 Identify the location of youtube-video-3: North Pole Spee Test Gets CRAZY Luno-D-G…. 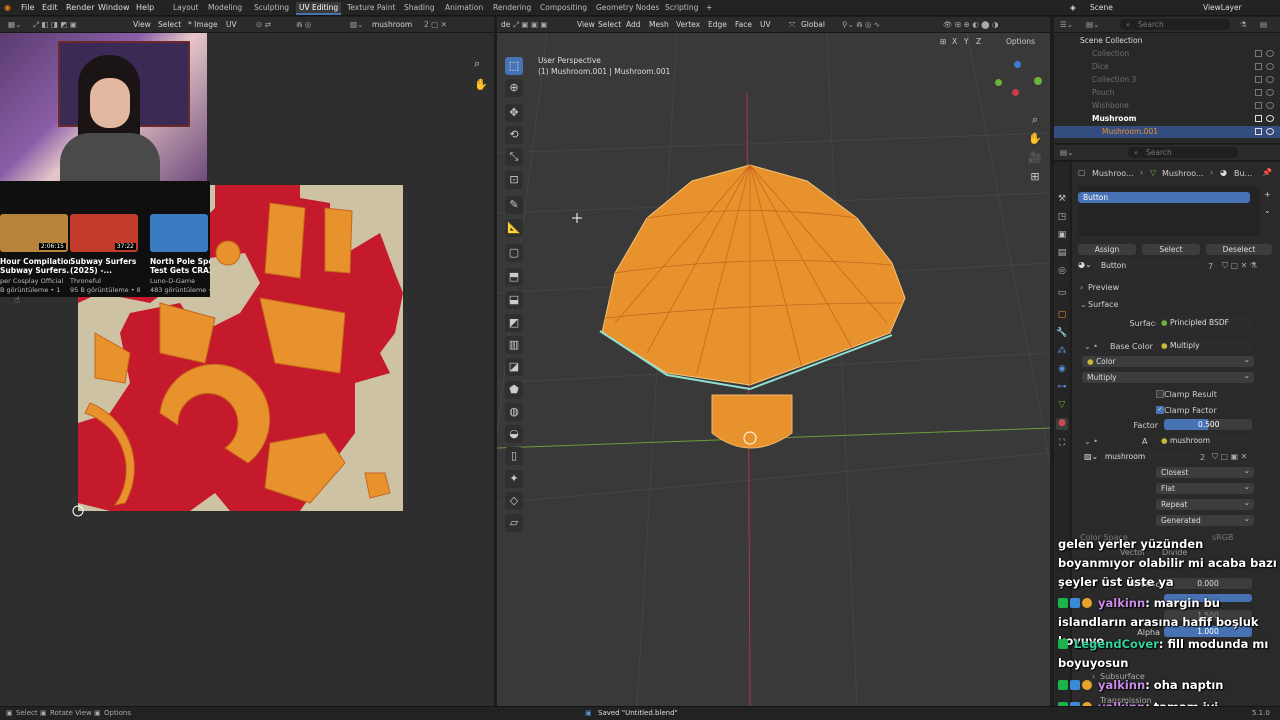
(180, 273).